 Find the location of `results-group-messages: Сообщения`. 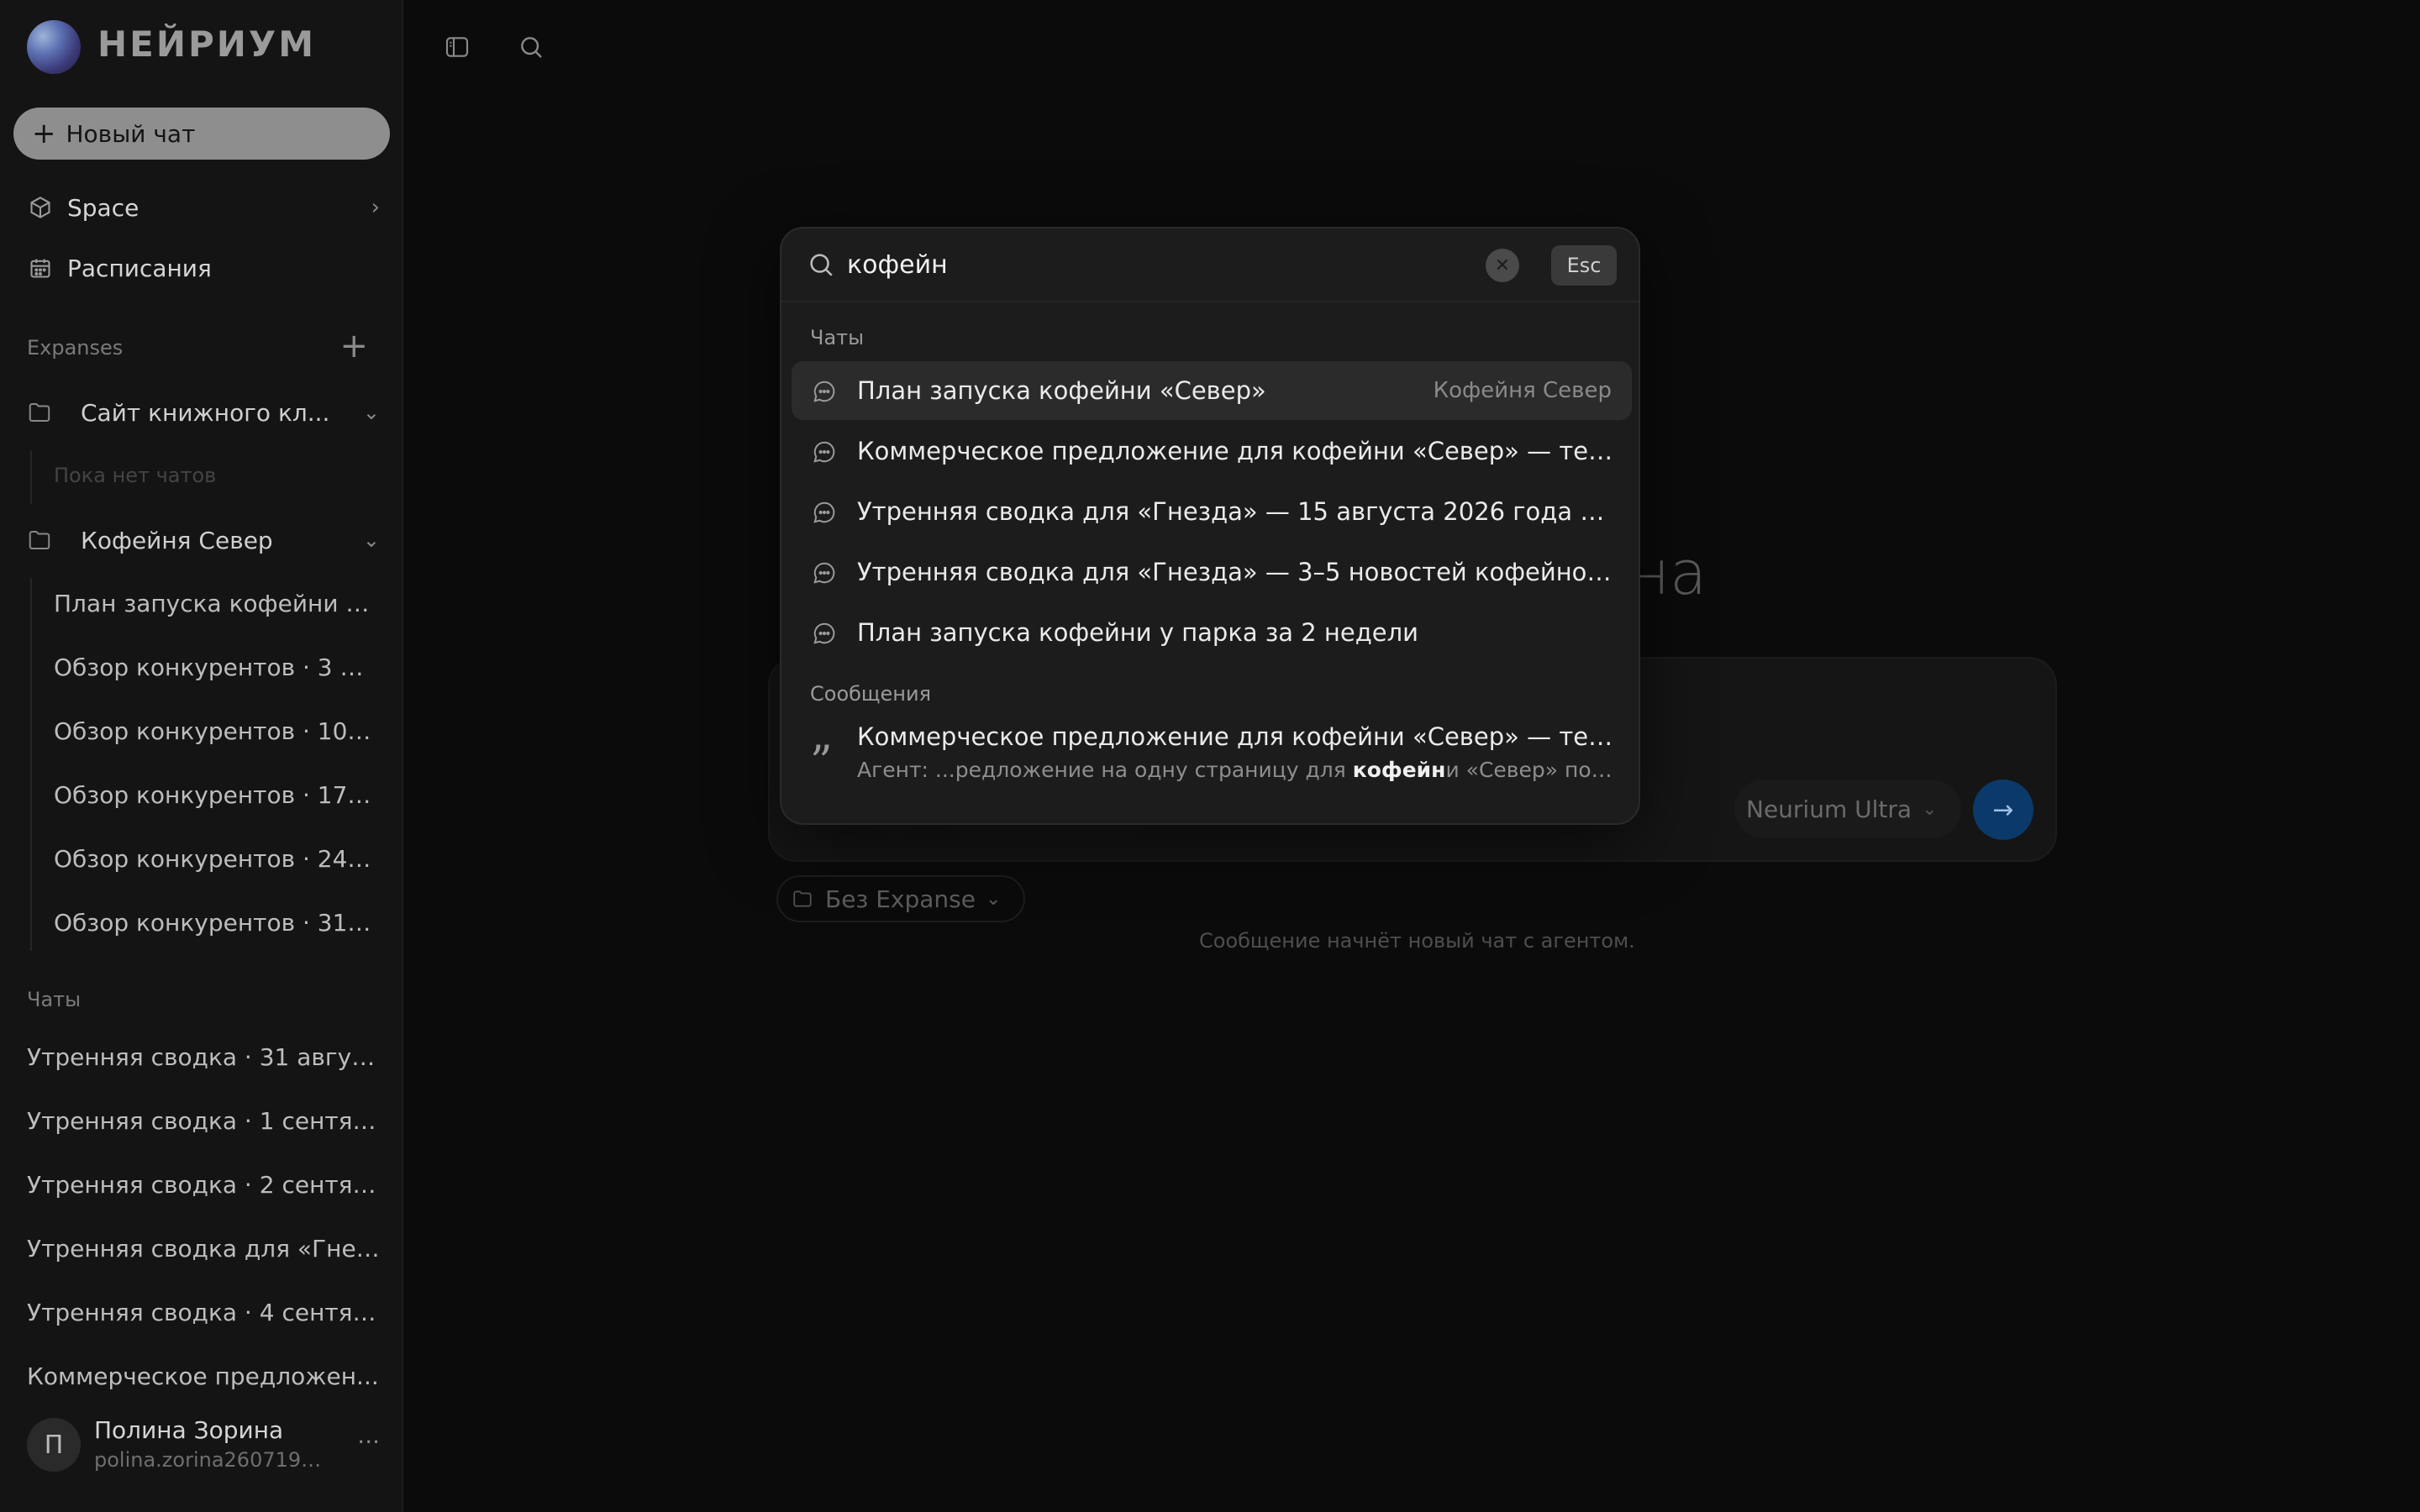

results-group-messages: Сообщения is located at coordinates (871, 694).